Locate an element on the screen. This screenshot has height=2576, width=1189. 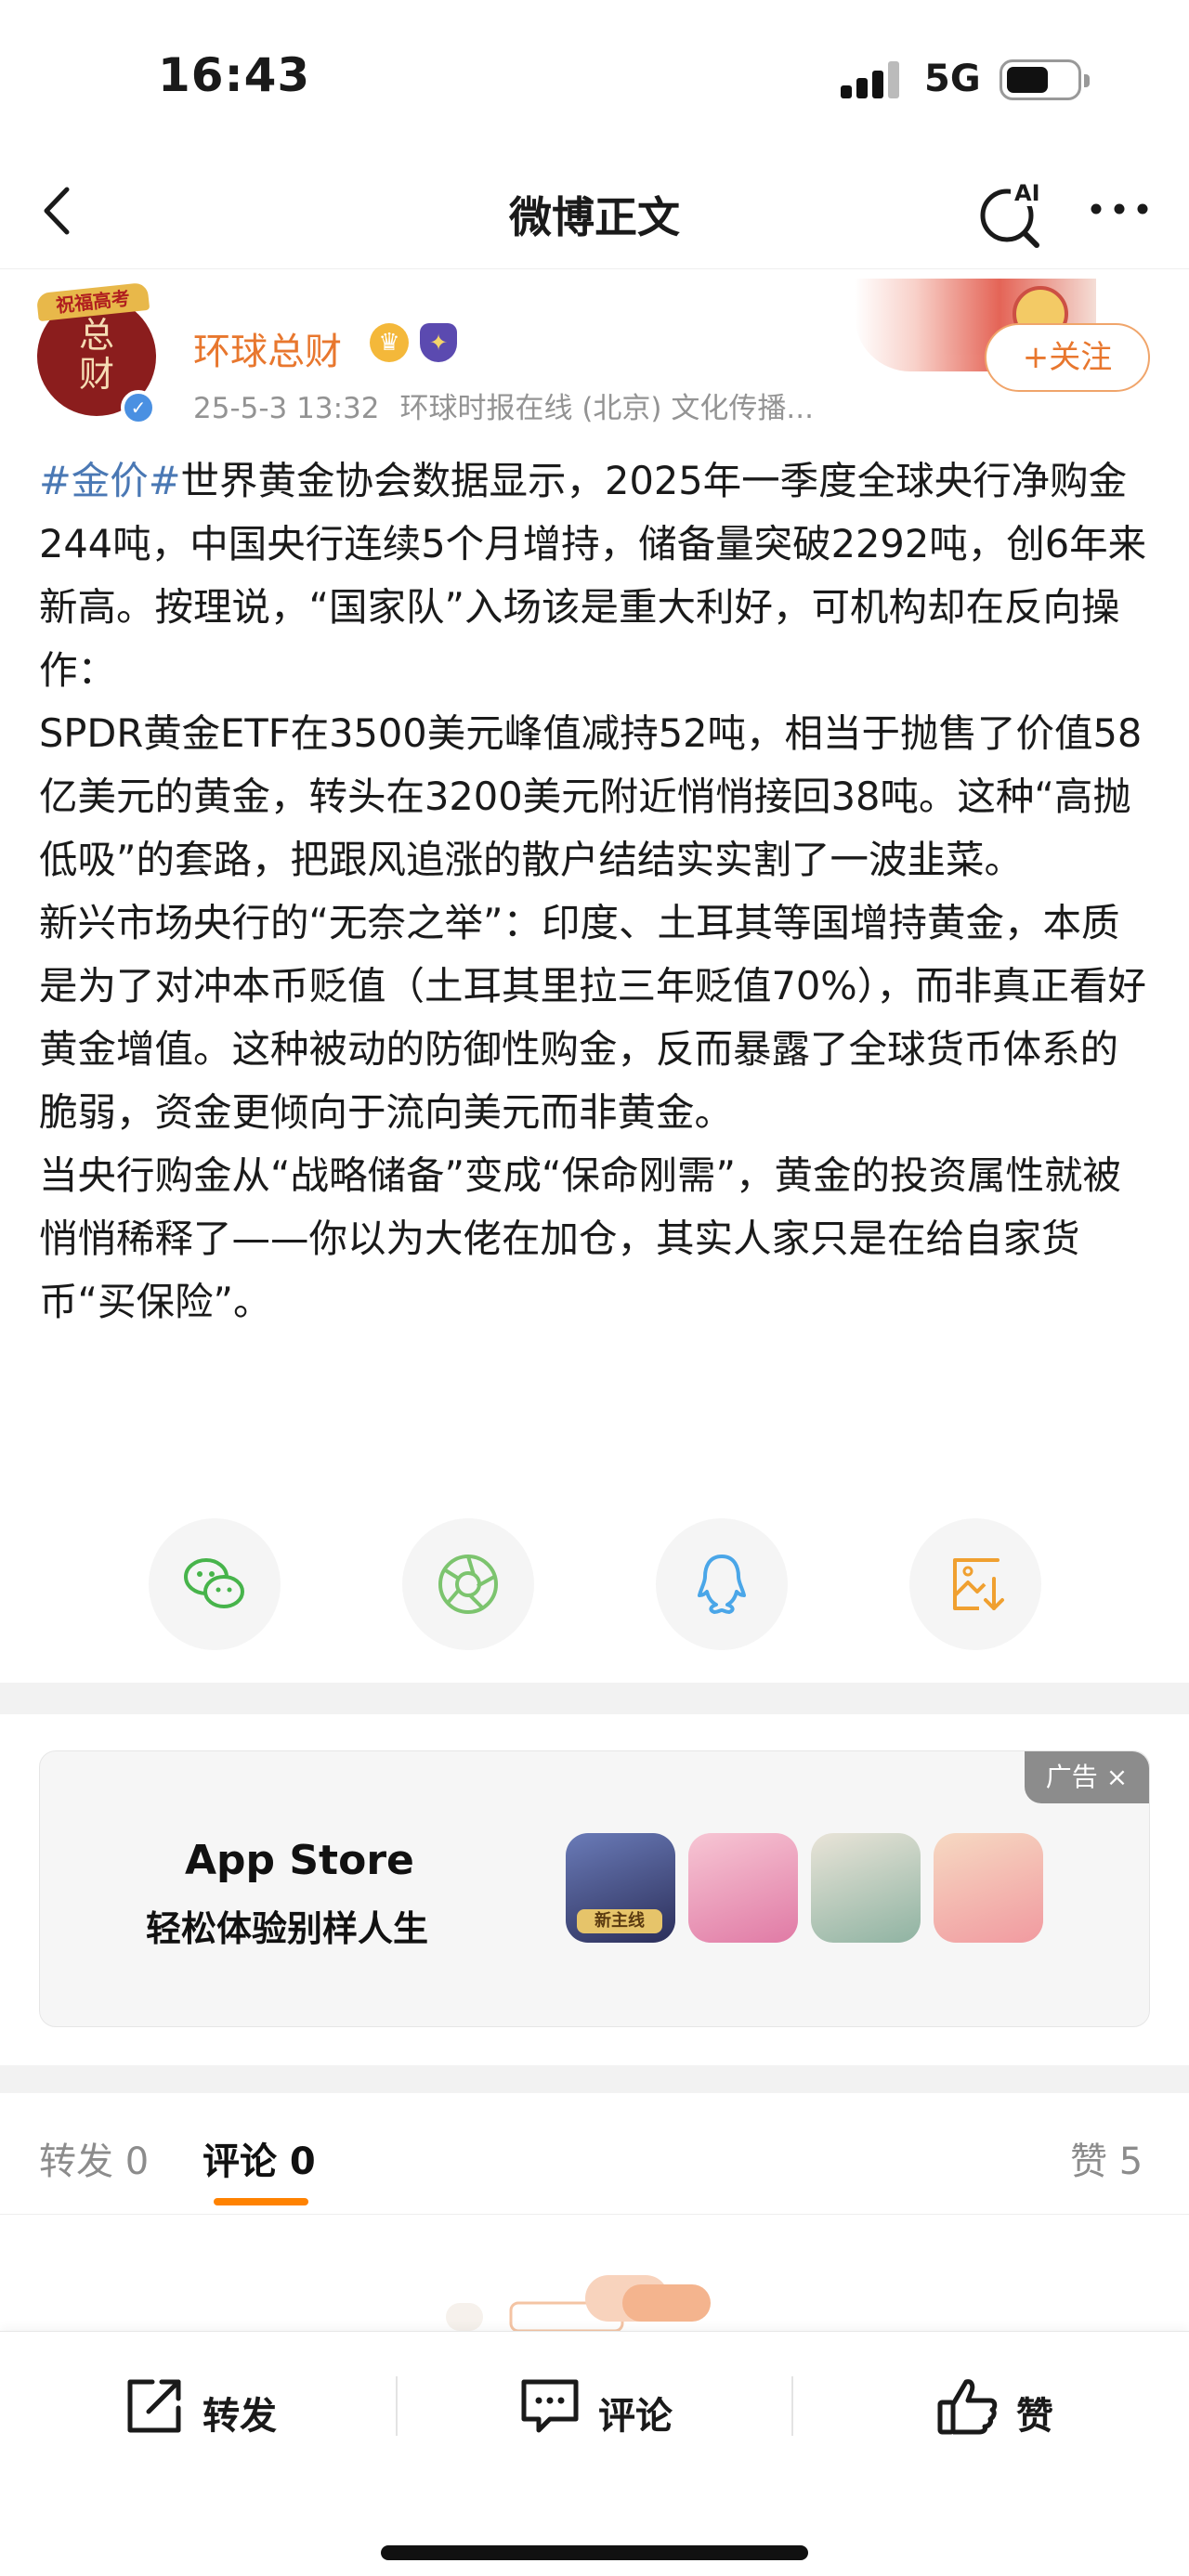
ad-card: 广告 × App Store 轻松体验别样人生 新主线 is located at coordinates (594, 1888).